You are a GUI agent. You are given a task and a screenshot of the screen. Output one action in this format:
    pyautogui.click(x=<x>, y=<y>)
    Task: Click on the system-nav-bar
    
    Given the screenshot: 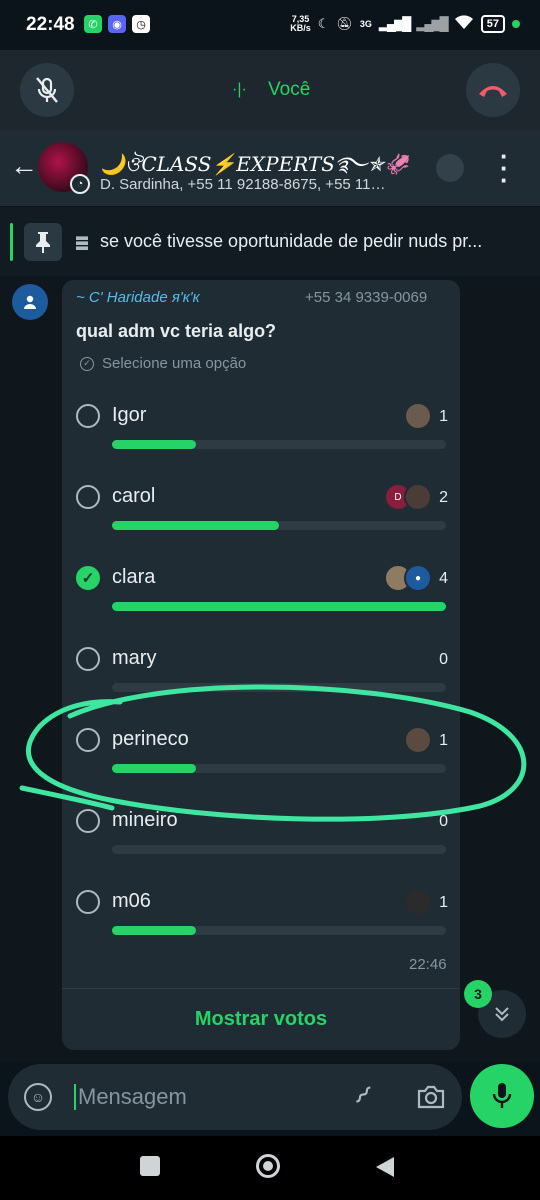 What is the action you would take?
    pyautogui.click(x=270, y=1168)
    